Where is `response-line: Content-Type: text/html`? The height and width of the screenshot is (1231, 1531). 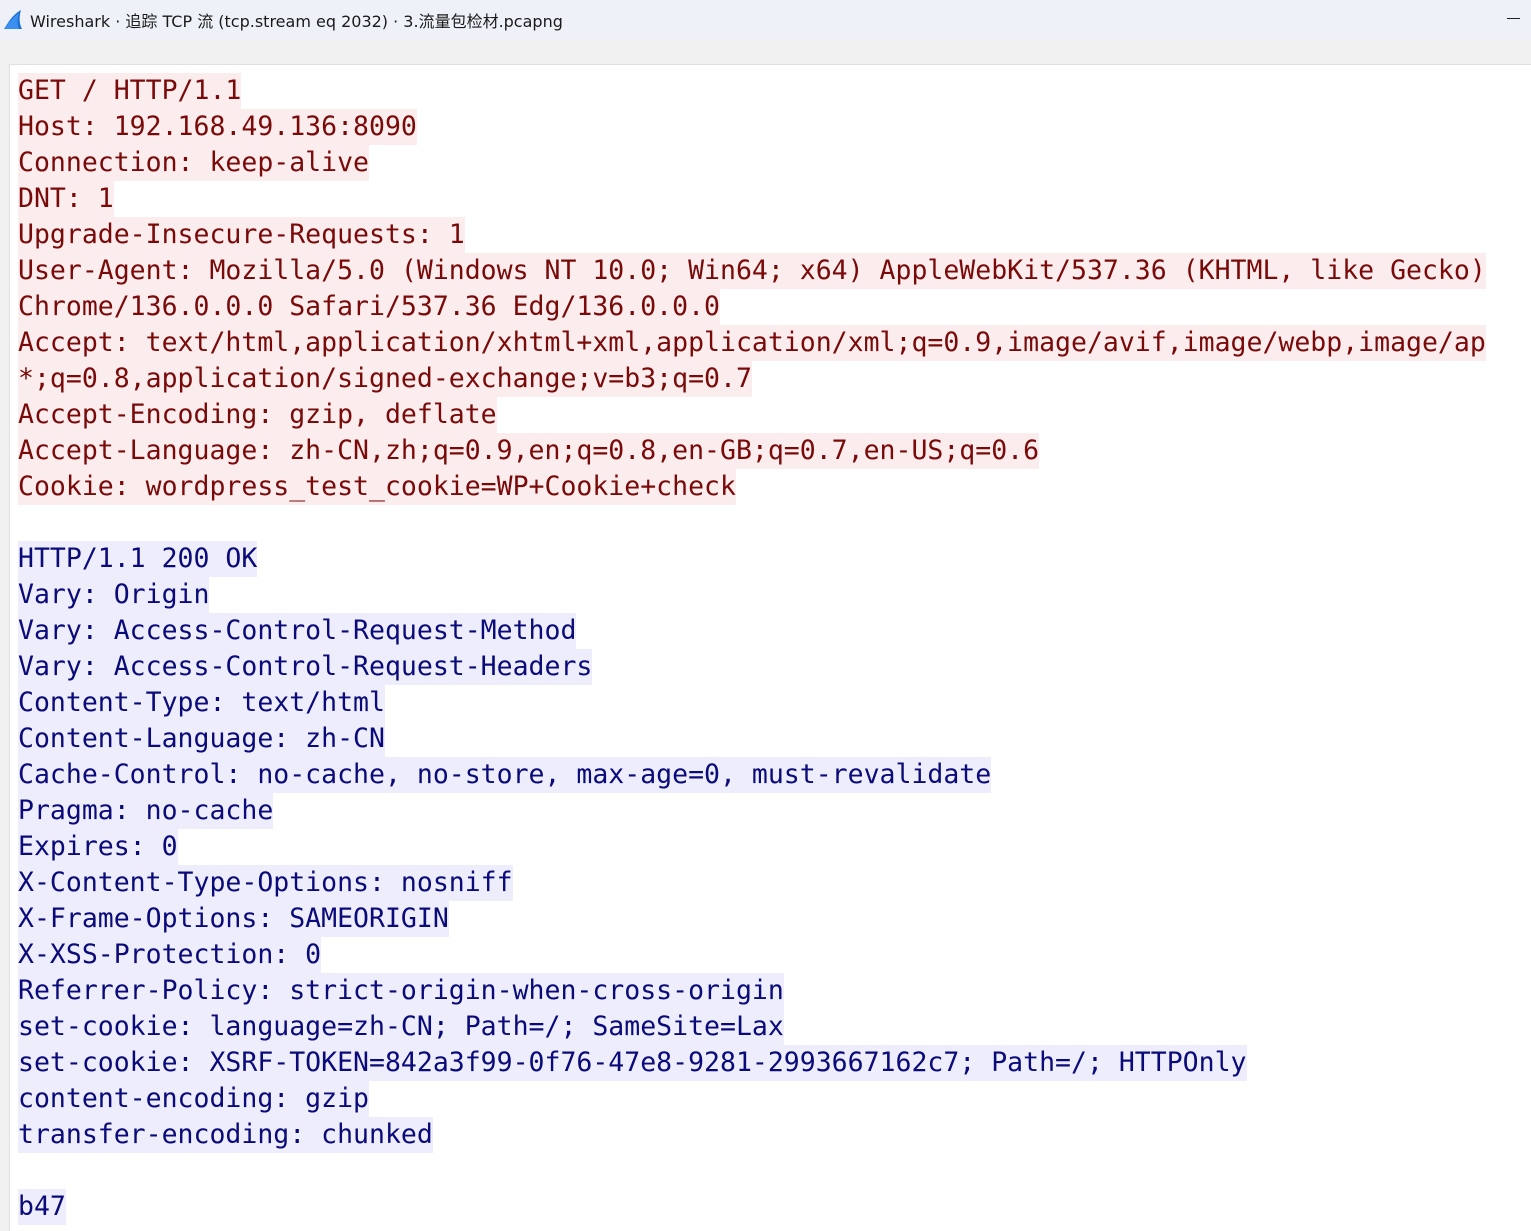 response-line: Content-Type: text/html is located at coordinates (201, 703).